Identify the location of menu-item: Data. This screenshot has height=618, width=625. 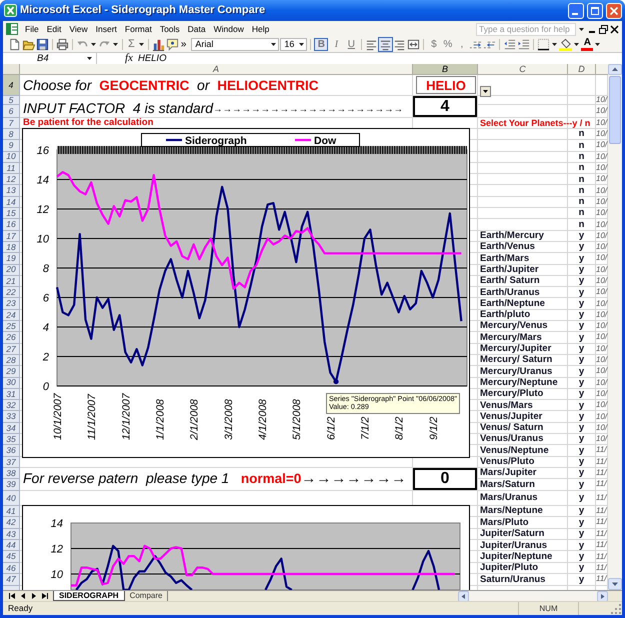
(197, 29).